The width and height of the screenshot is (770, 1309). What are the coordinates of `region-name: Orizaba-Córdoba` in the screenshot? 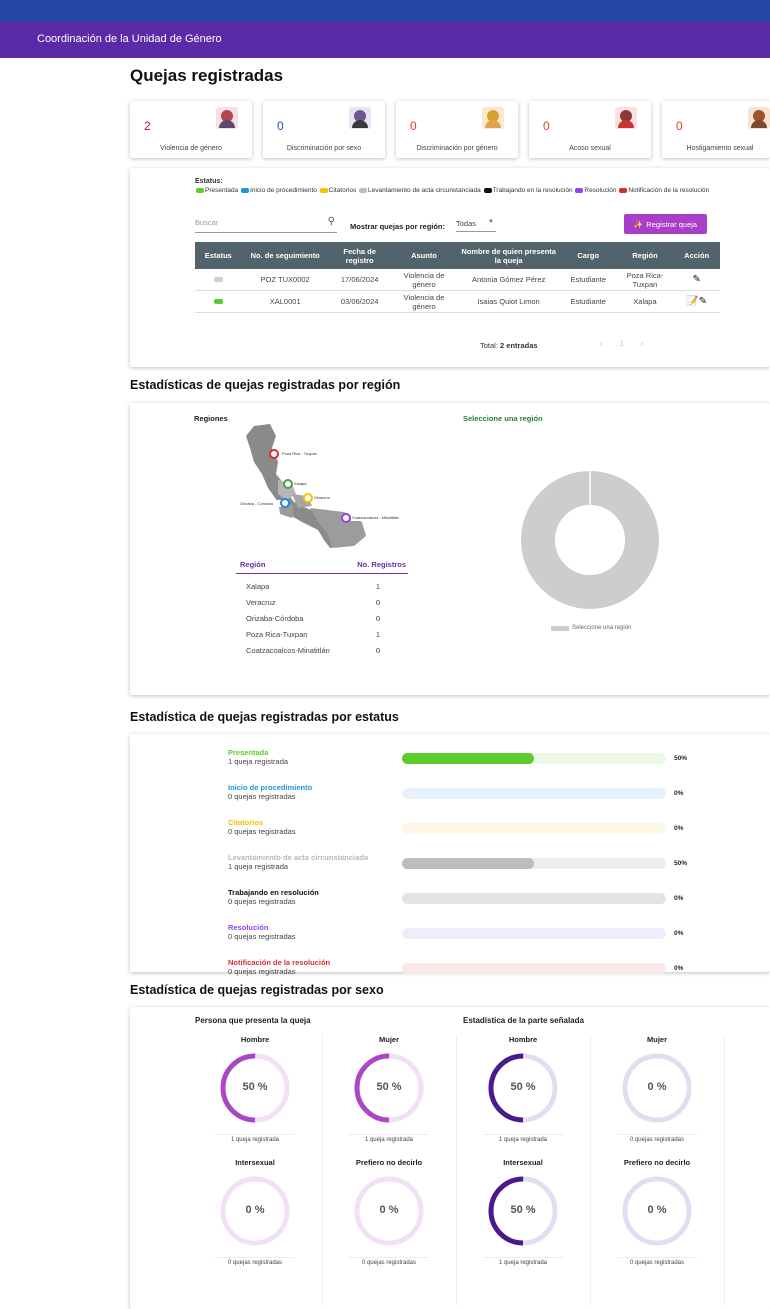 It's located at (275, 618).